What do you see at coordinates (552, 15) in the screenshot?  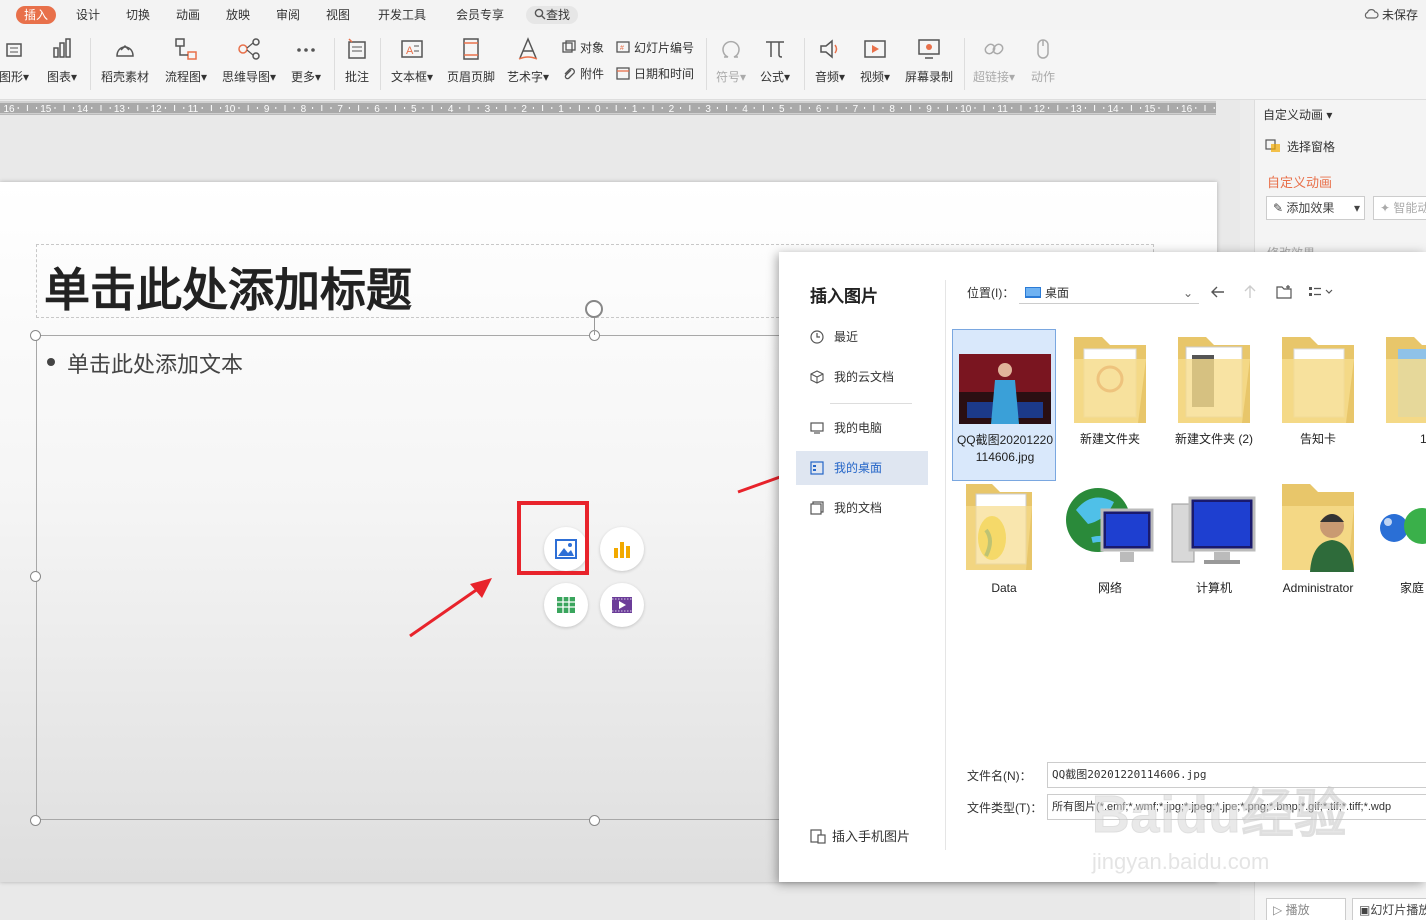 I see `search-button: 查找` at bounding box center [552, 15].